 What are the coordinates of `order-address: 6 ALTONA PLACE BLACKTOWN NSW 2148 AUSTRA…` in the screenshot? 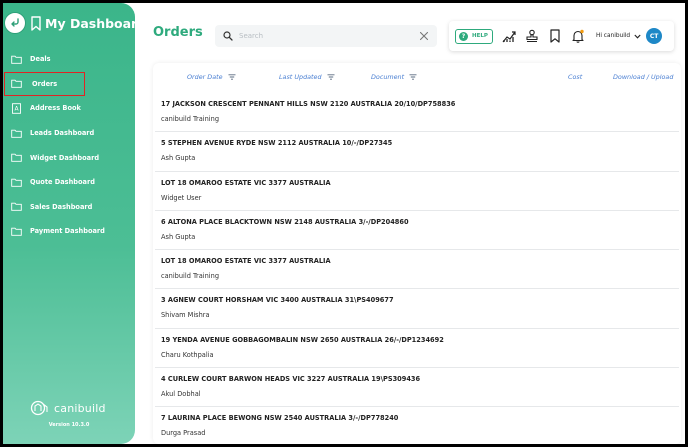 It's located at (285, 221).